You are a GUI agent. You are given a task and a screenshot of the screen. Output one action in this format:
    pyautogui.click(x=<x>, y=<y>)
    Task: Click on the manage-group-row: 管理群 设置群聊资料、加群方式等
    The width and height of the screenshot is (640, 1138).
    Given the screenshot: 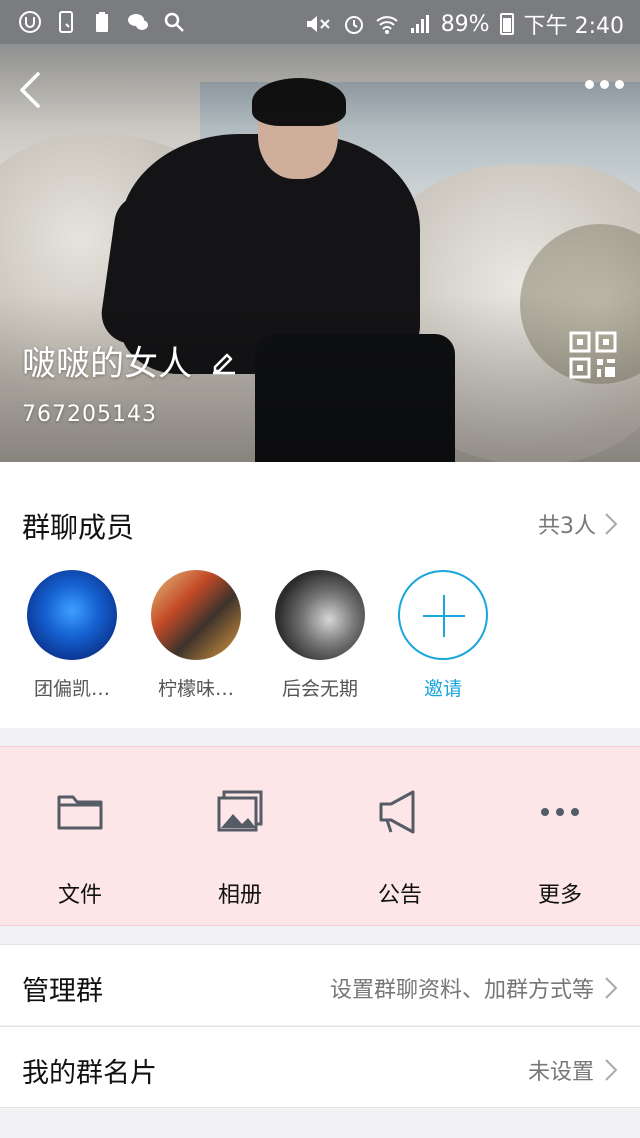 What is the action you would take?
    pyautogui.click(x=320, y=985)
    